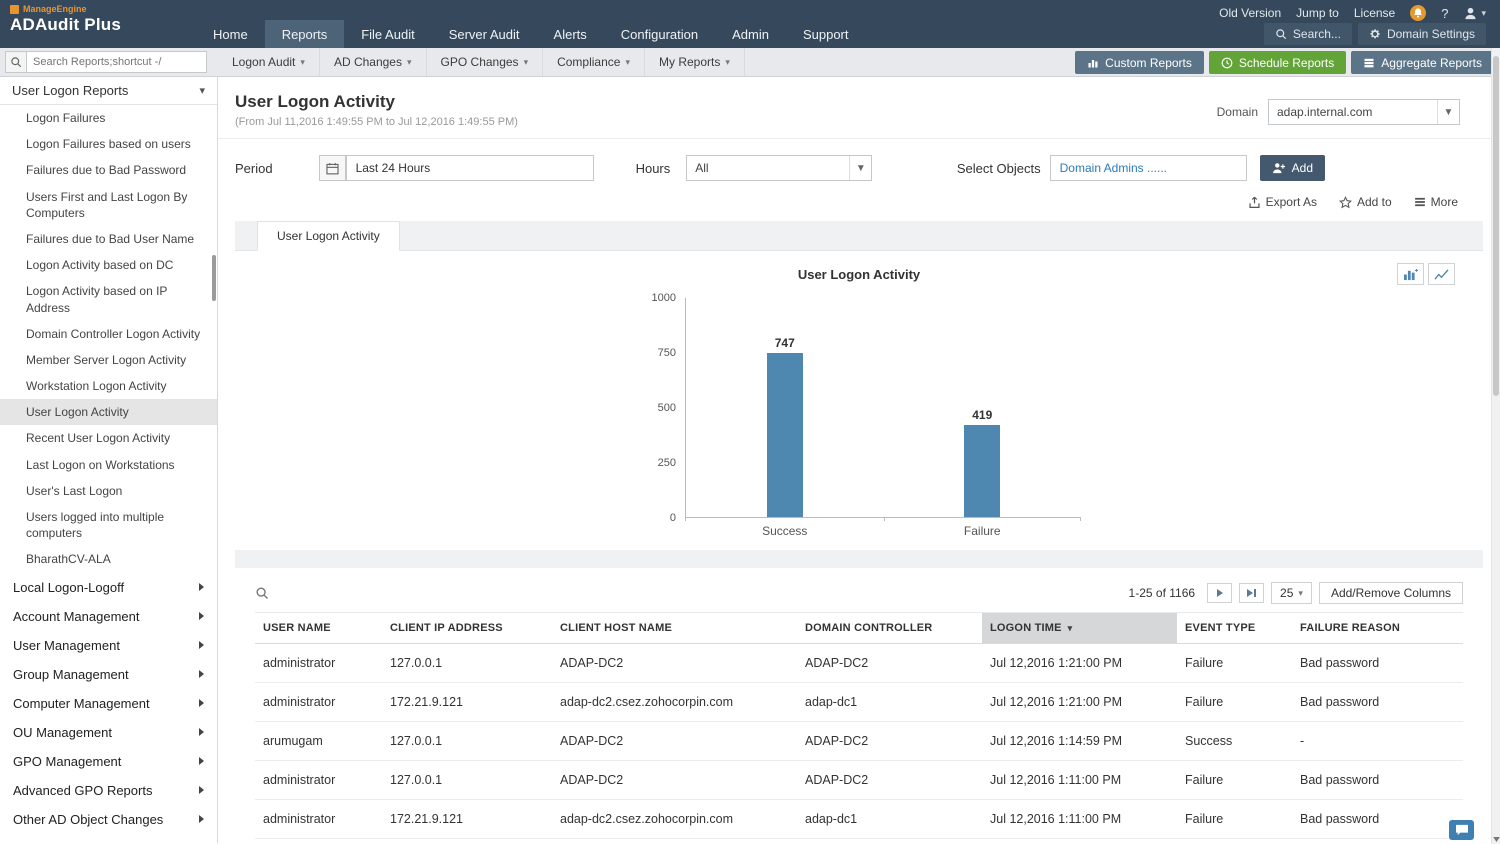 This screenshot has height=844, width=1500. What do you see at coordinates (594, 62) in the screenshot?
I see `menu-compliance: Compliance ▾` at bounding box center [594, 62].